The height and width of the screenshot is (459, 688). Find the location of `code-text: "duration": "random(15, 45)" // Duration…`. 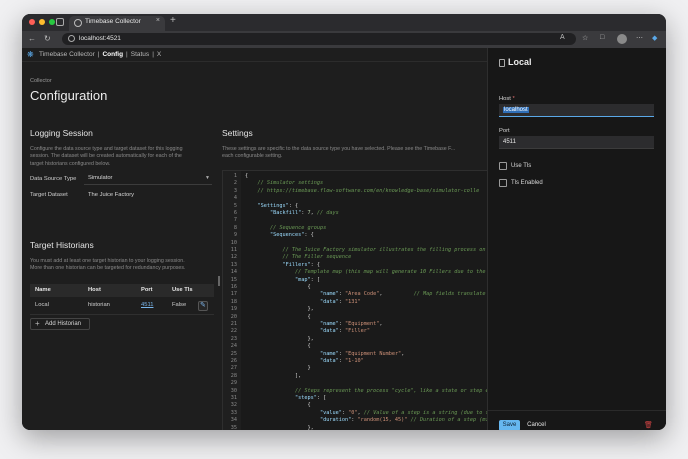

code-text: "duration": "random(15, 45)" // Duration… is located at coordinates (368, 420).